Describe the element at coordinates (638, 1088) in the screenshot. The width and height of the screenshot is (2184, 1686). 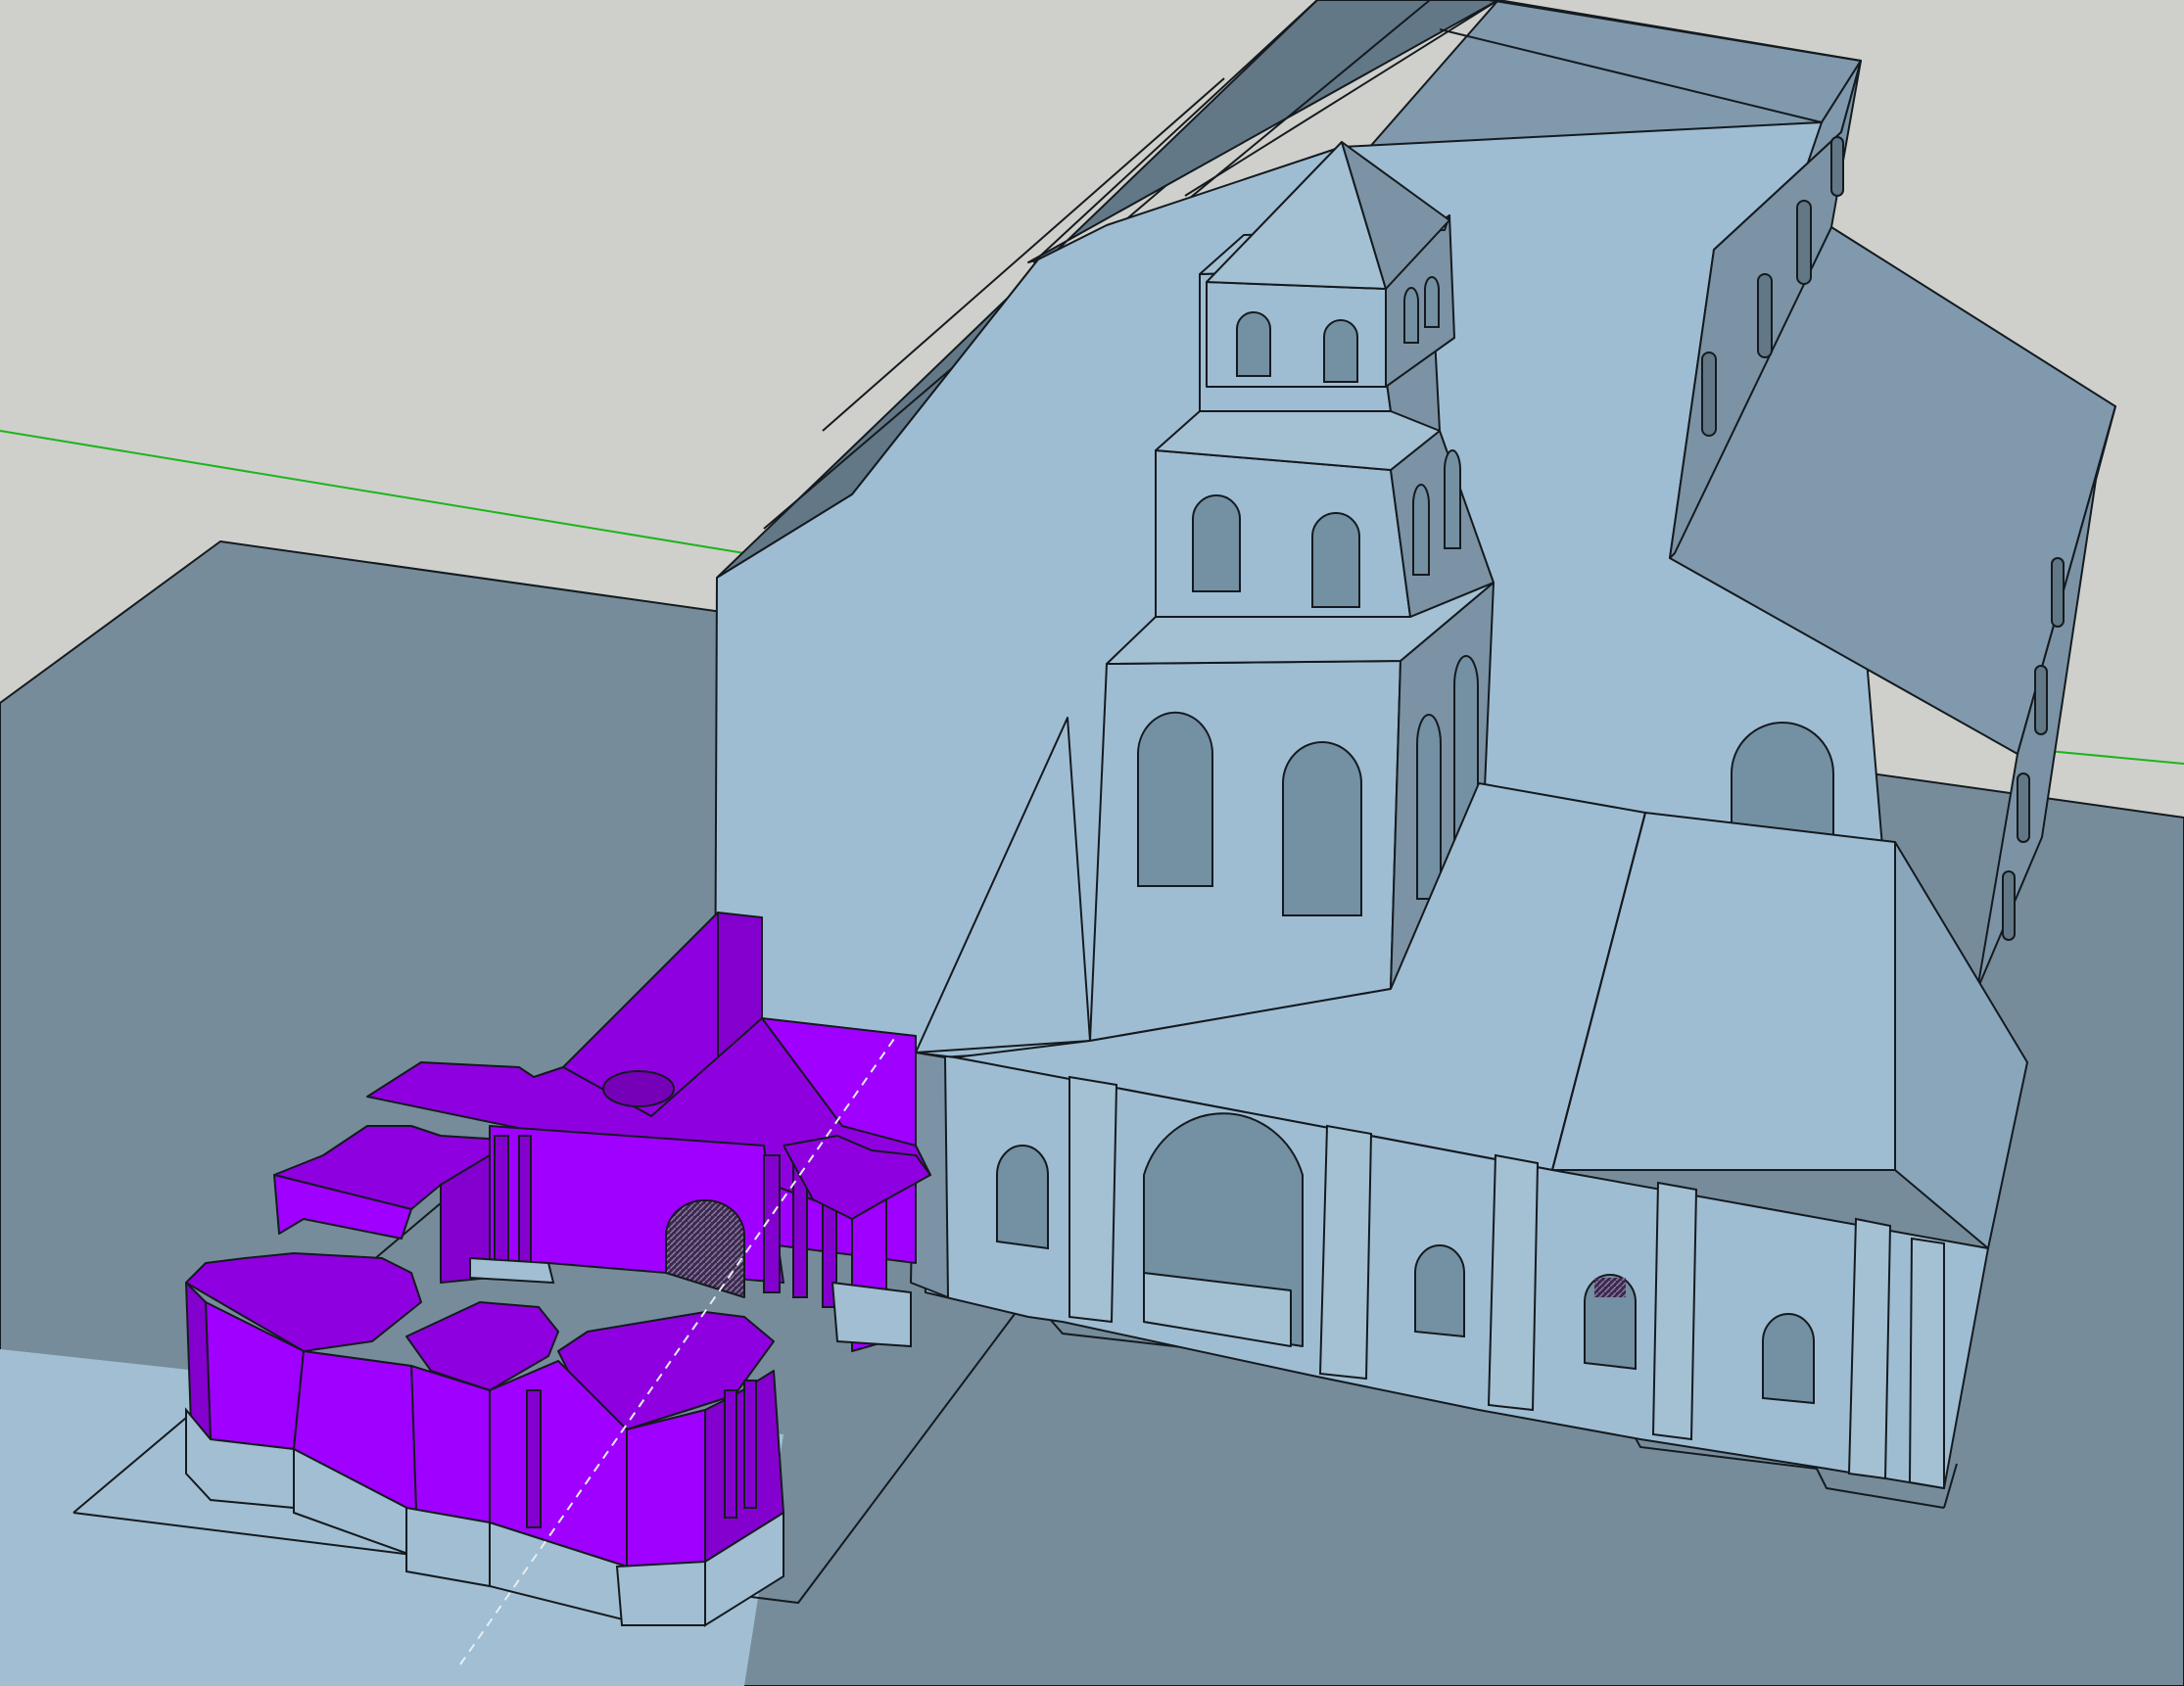
I see `selected-light-well` at that location.